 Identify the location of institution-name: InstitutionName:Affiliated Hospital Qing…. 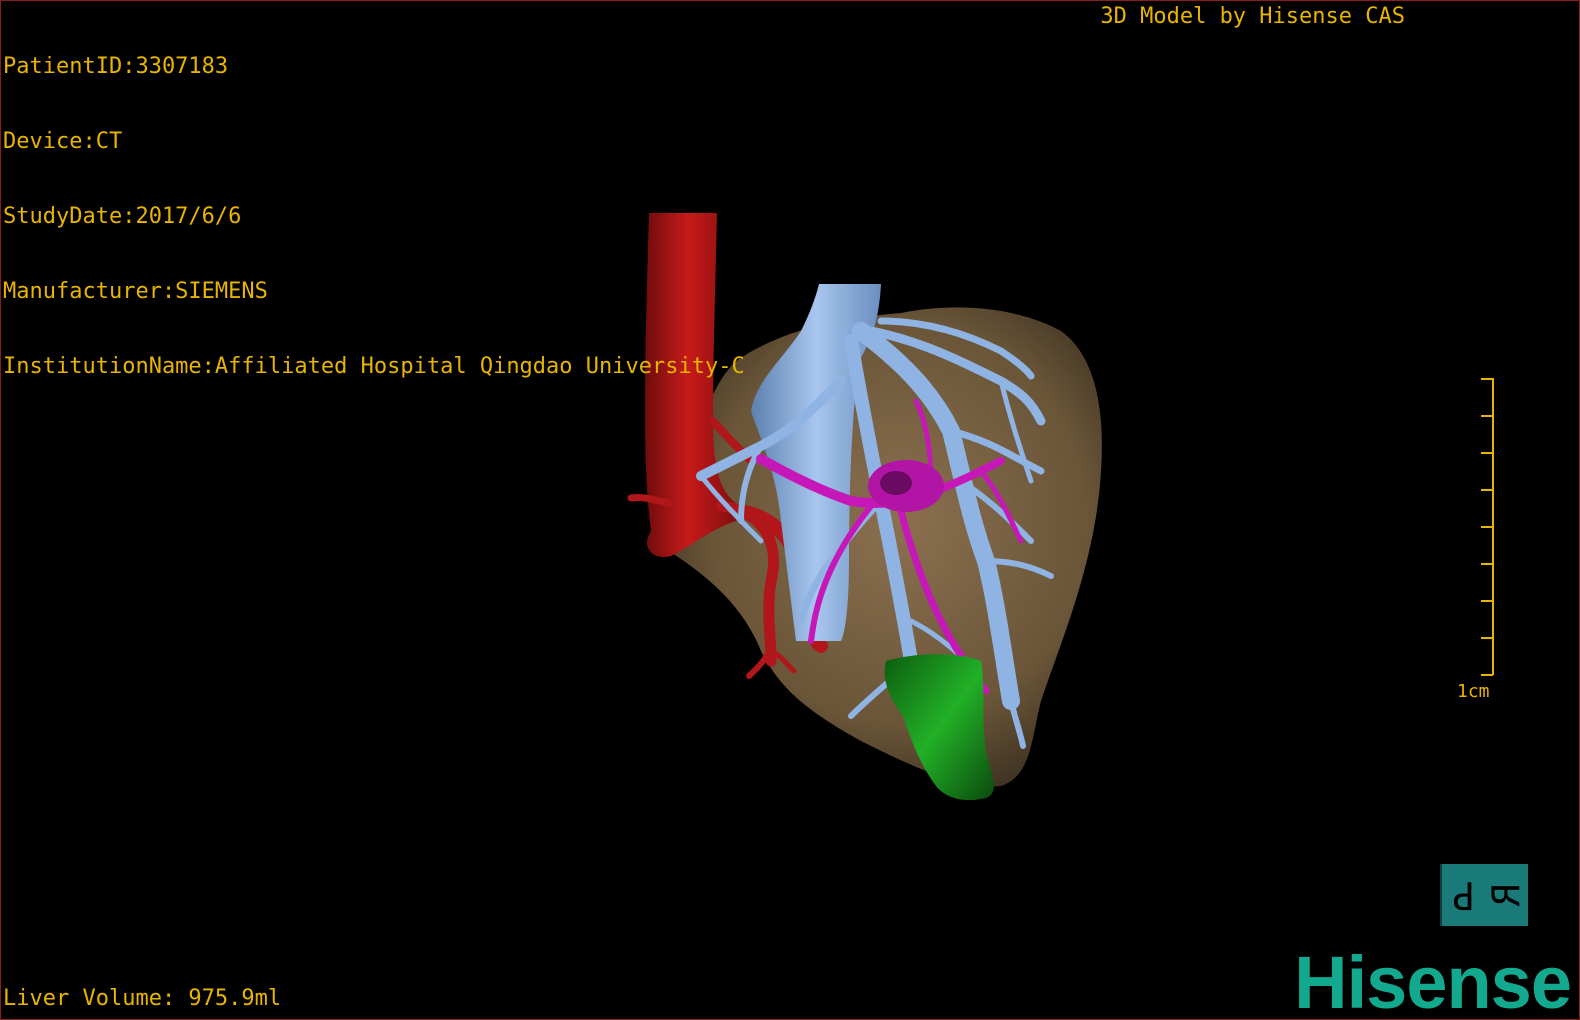
(374, 366).